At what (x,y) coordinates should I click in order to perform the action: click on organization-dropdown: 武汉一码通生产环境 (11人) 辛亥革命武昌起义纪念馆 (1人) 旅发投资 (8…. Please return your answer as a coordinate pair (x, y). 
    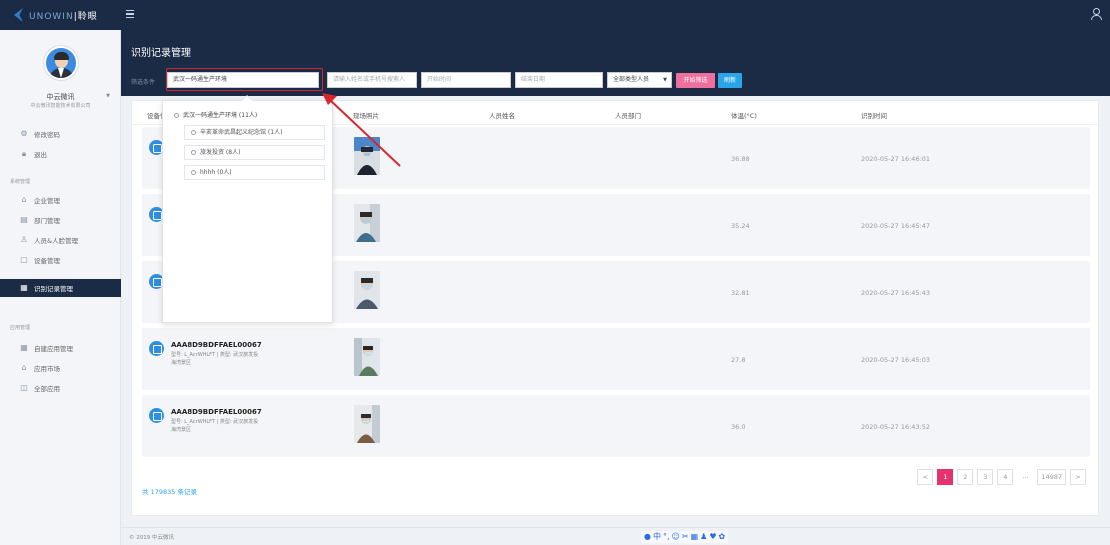
    Looking at the image, I should click on (247, 209).